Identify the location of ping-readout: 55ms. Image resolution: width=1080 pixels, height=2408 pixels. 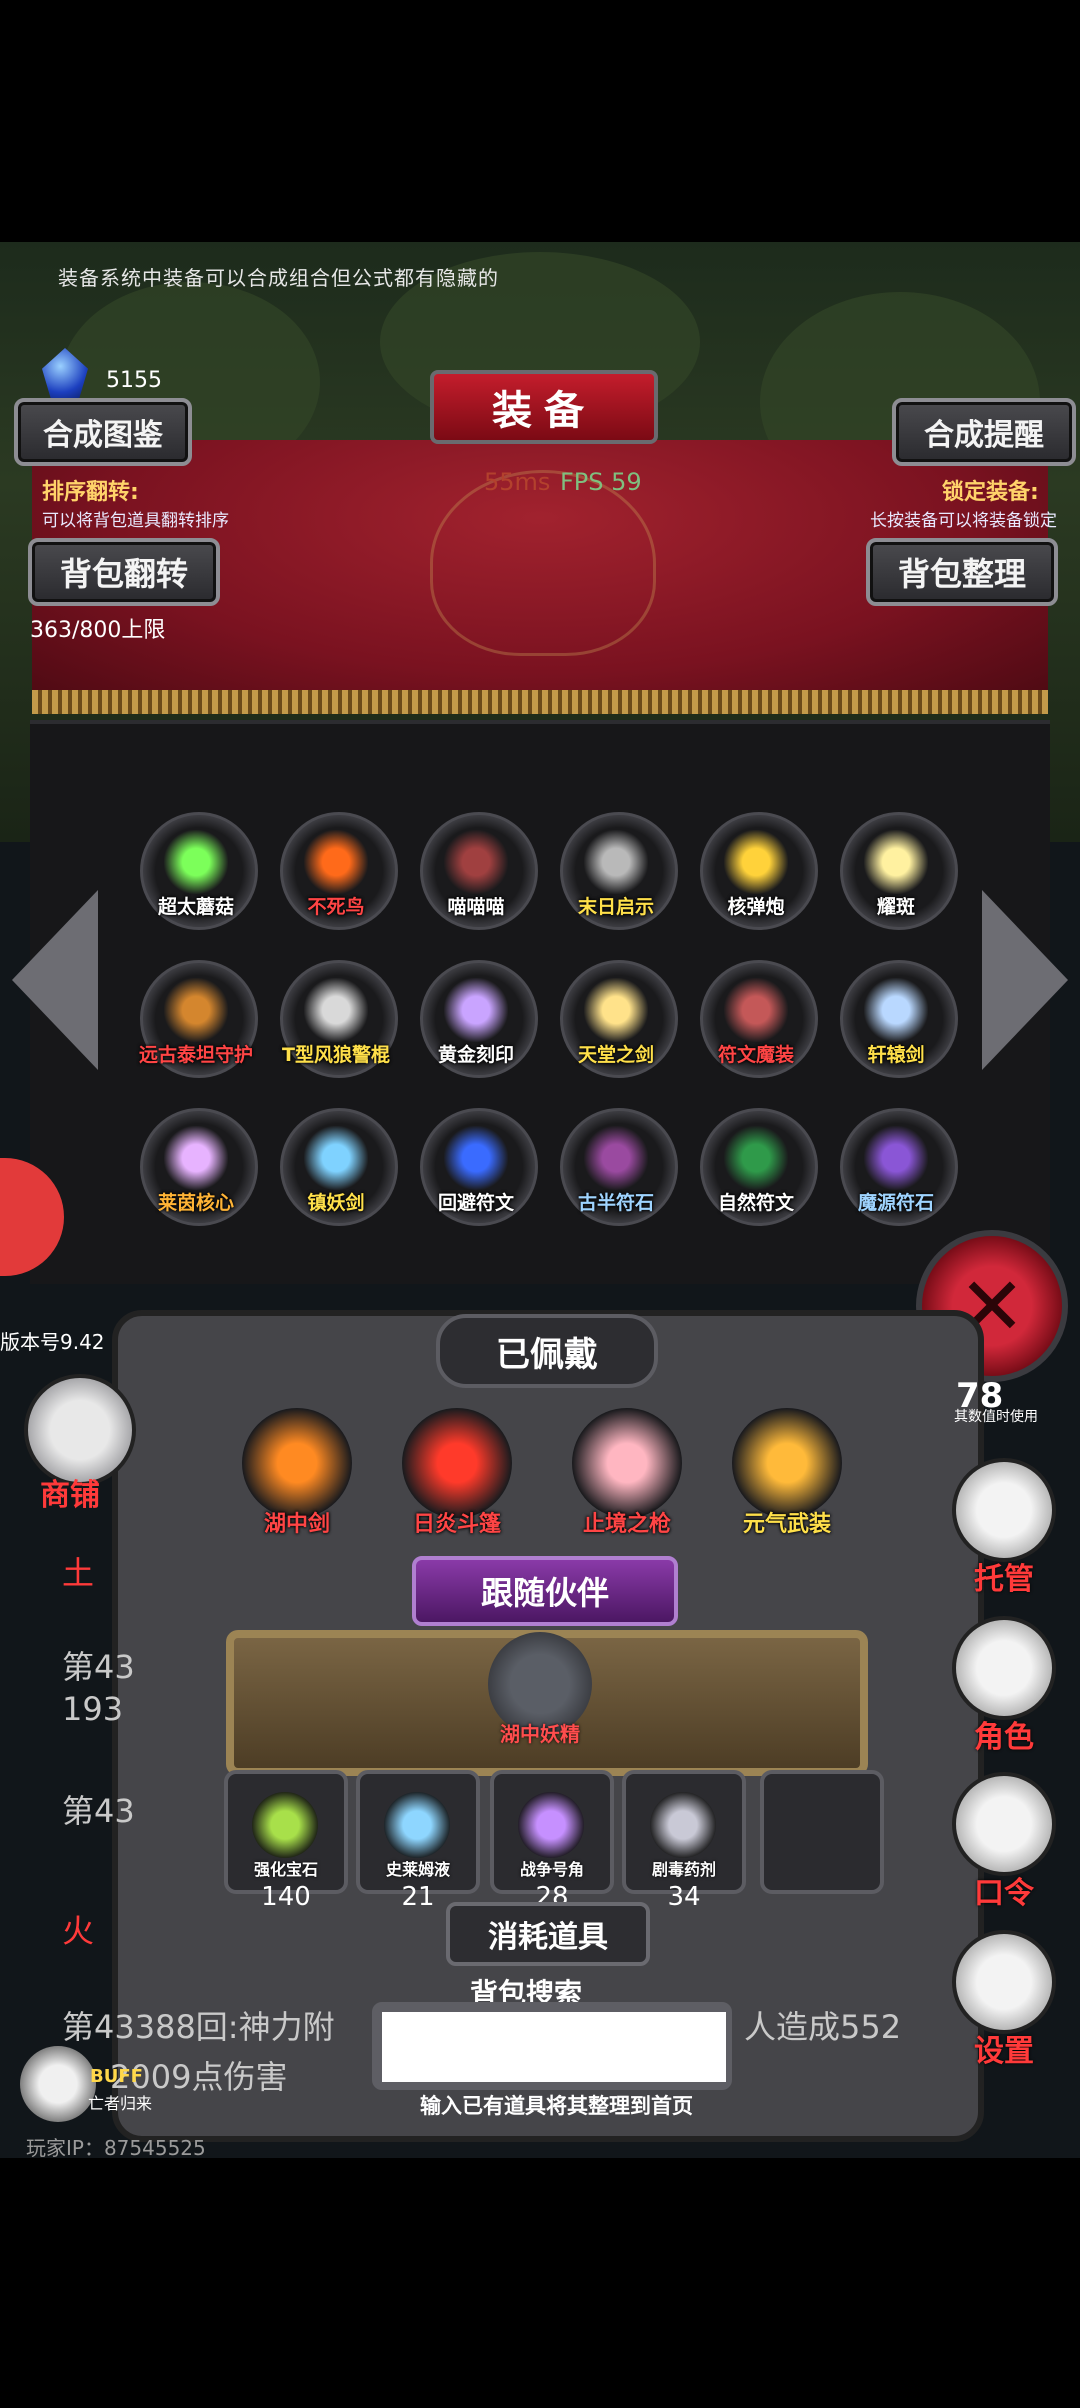
(517, 482).